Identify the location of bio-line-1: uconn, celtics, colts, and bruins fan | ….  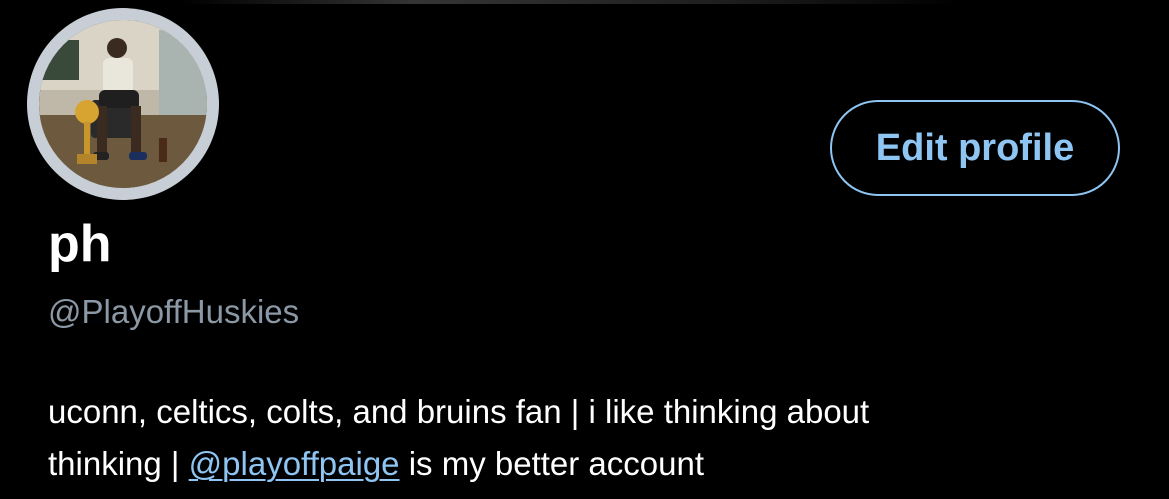
(459, 411).